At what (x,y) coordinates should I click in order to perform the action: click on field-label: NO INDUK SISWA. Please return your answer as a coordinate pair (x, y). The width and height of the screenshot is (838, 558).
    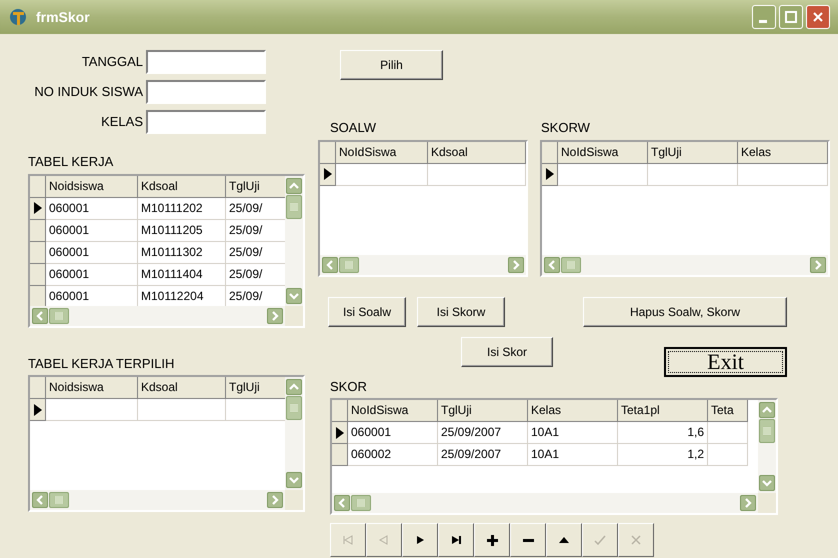
    Looking at the image, I should click on (88, 92).